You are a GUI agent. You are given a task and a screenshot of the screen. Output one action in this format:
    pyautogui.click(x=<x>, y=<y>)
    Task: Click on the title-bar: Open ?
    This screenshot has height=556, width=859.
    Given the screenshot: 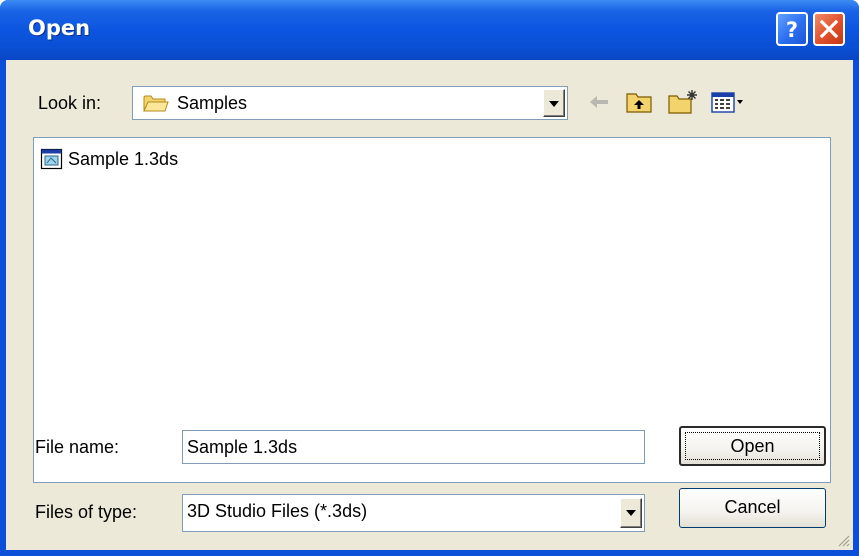 What is the action you would take?
    pyautogui.click(x=429, y=30)
    